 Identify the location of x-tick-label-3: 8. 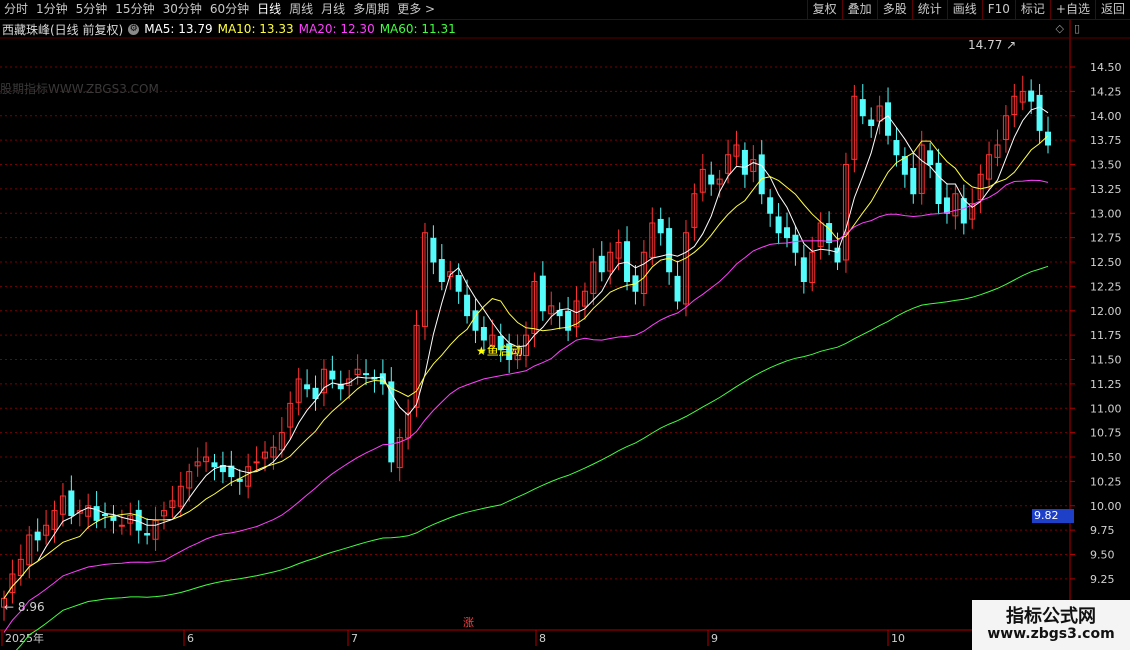
(542, 638).